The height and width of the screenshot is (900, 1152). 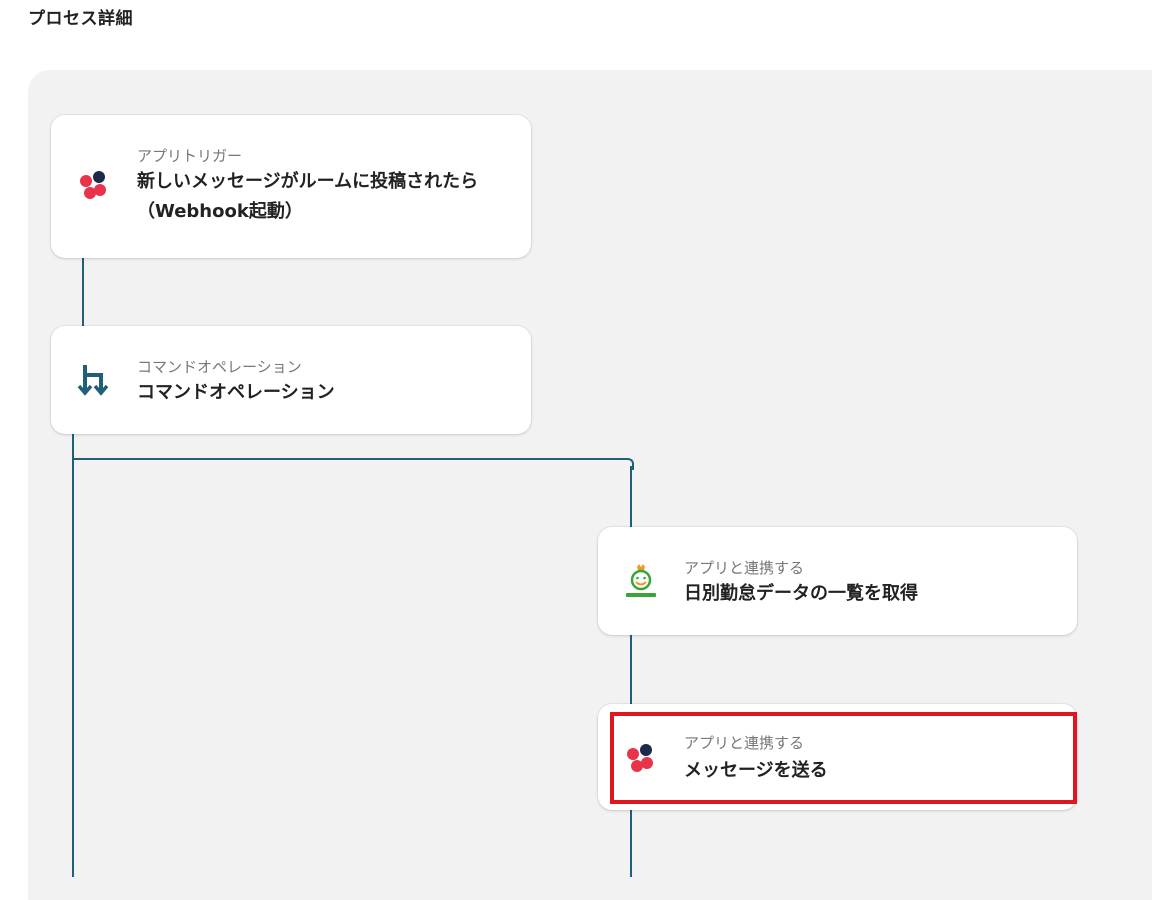 I want to click on step-card-command: コマンドオペレーション コマンドオペレーション, so click(x=291, y=380).